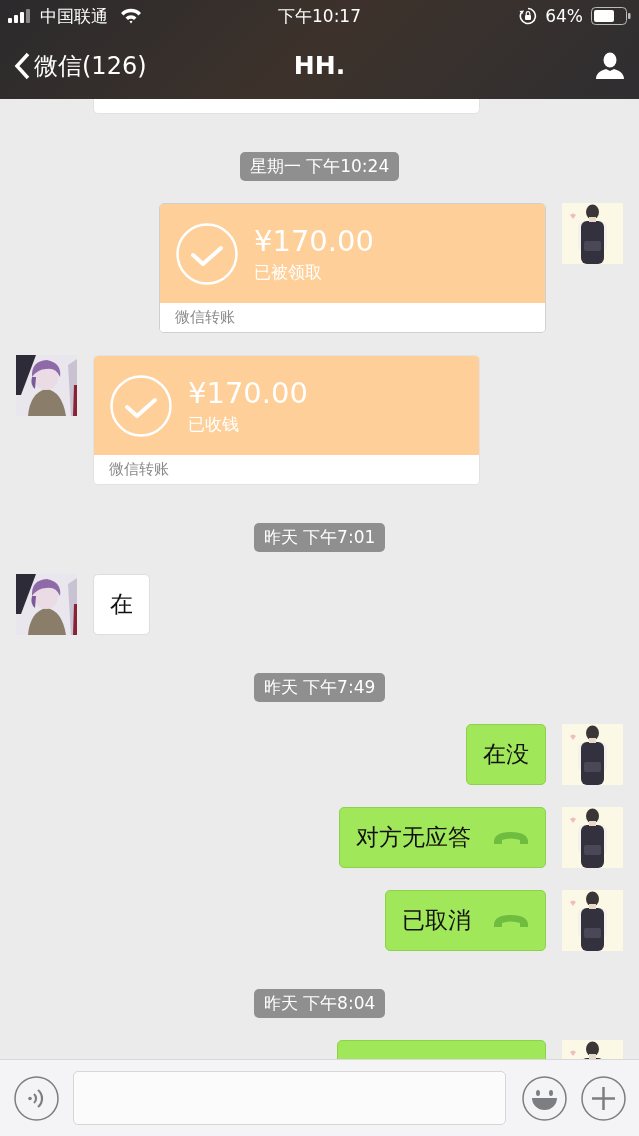 The image size is (639, 1136). I want to click on back-icon, so click(22, 65).